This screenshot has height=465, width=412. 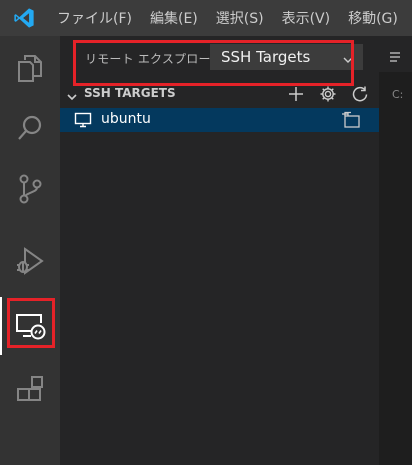 I want to click on chevron-down-icon, so click(x=72, y=97).